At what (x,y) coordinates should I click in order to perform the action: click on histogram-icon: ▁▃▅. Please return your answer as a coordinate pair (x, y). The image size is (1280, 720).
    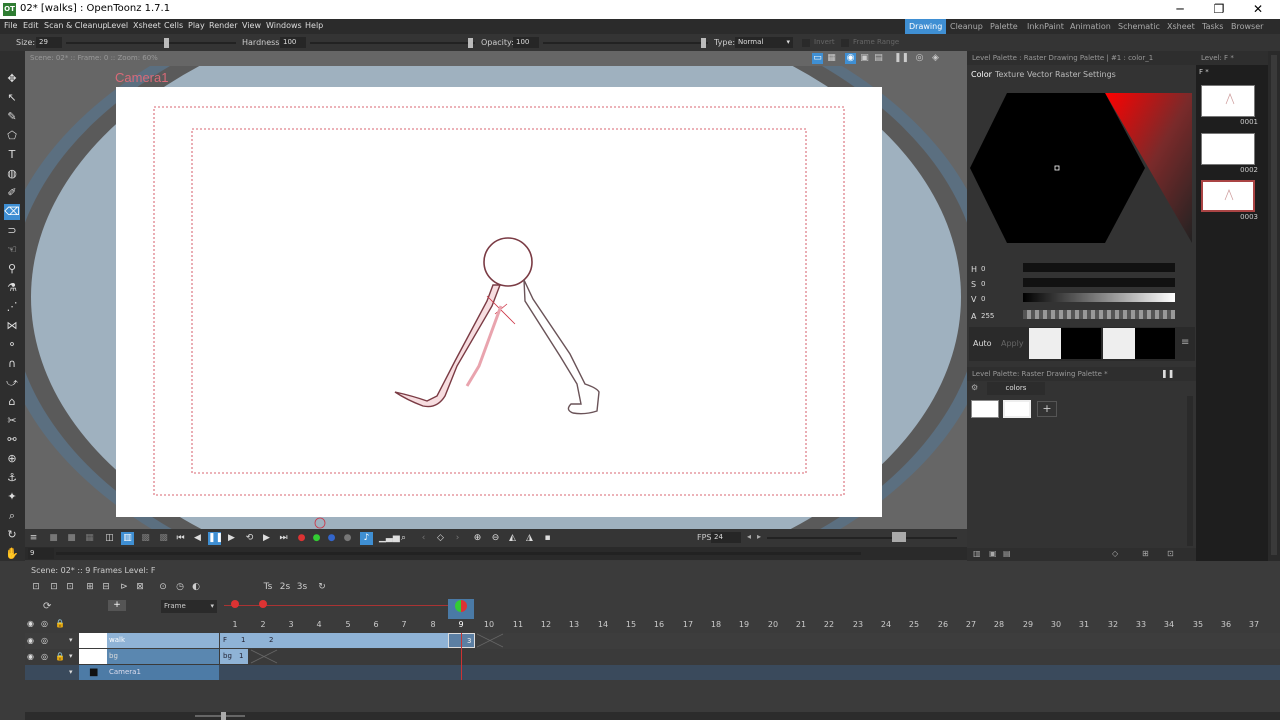
    Looking at the image, I should click on (389, 538).